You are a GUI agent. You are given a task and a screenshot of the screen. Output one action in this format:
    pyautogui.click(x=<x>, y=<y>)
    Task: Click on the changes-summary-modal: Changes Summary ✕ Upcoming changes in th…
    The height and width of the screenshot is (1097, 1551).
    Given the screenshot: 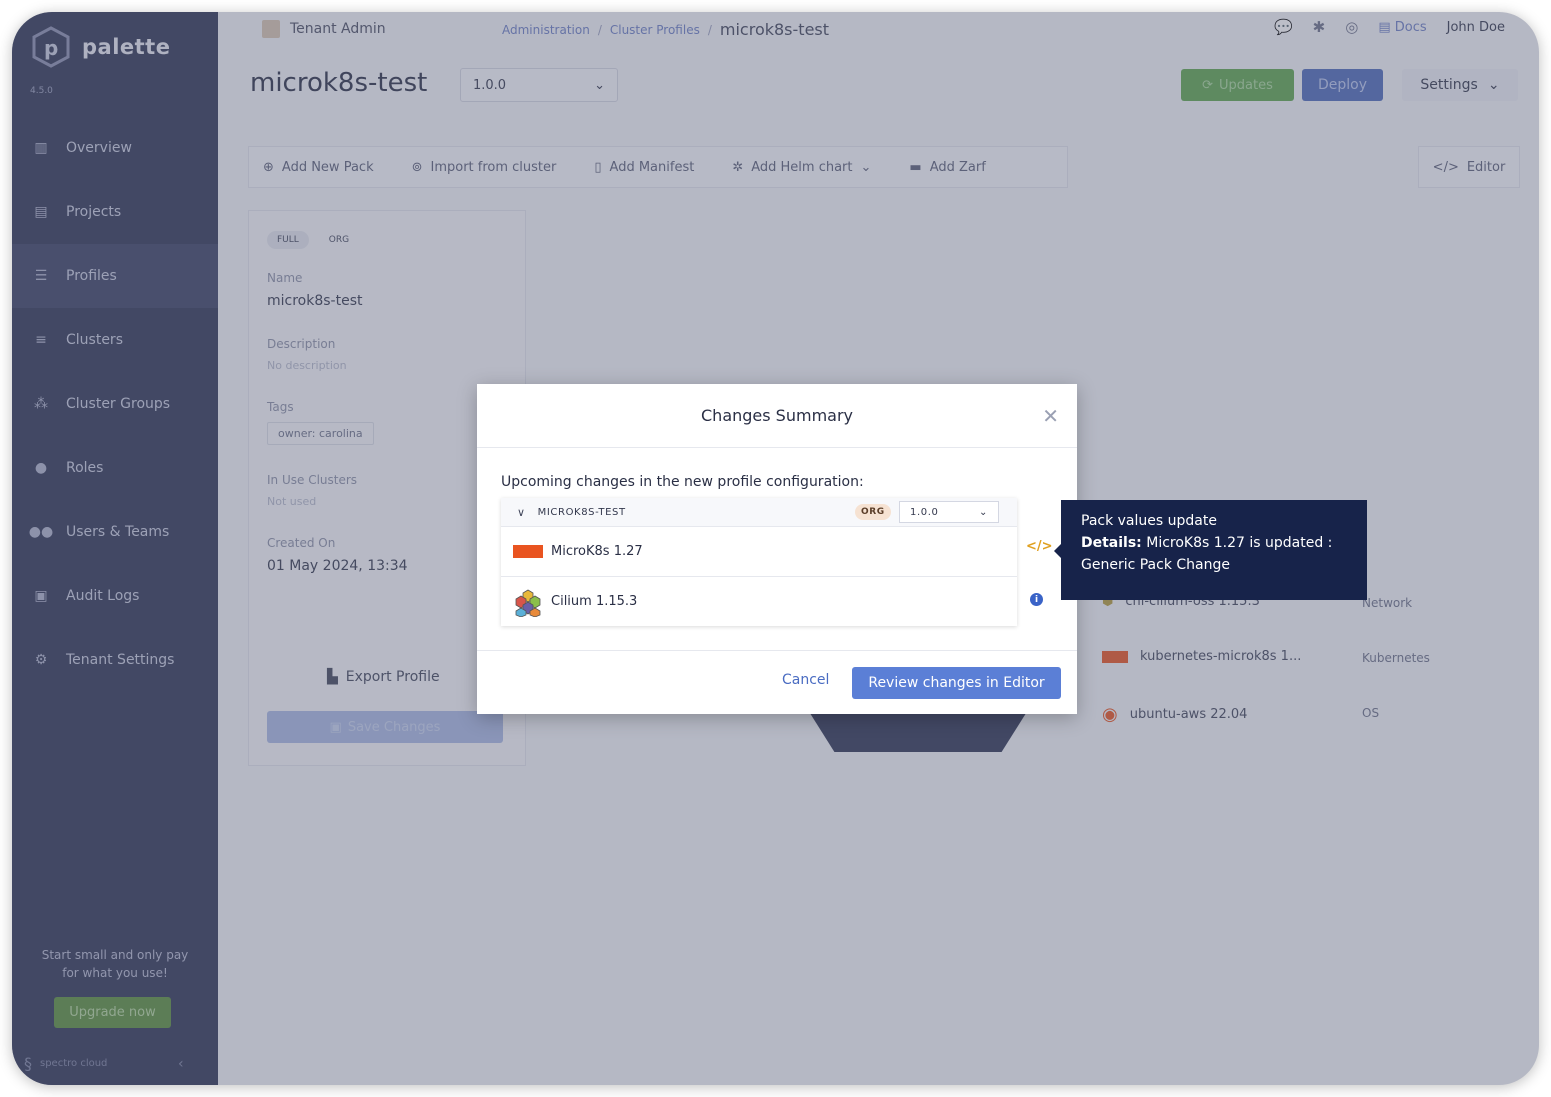 What is the action you would take?
    pyautogui.click(x=777, y=549)
    